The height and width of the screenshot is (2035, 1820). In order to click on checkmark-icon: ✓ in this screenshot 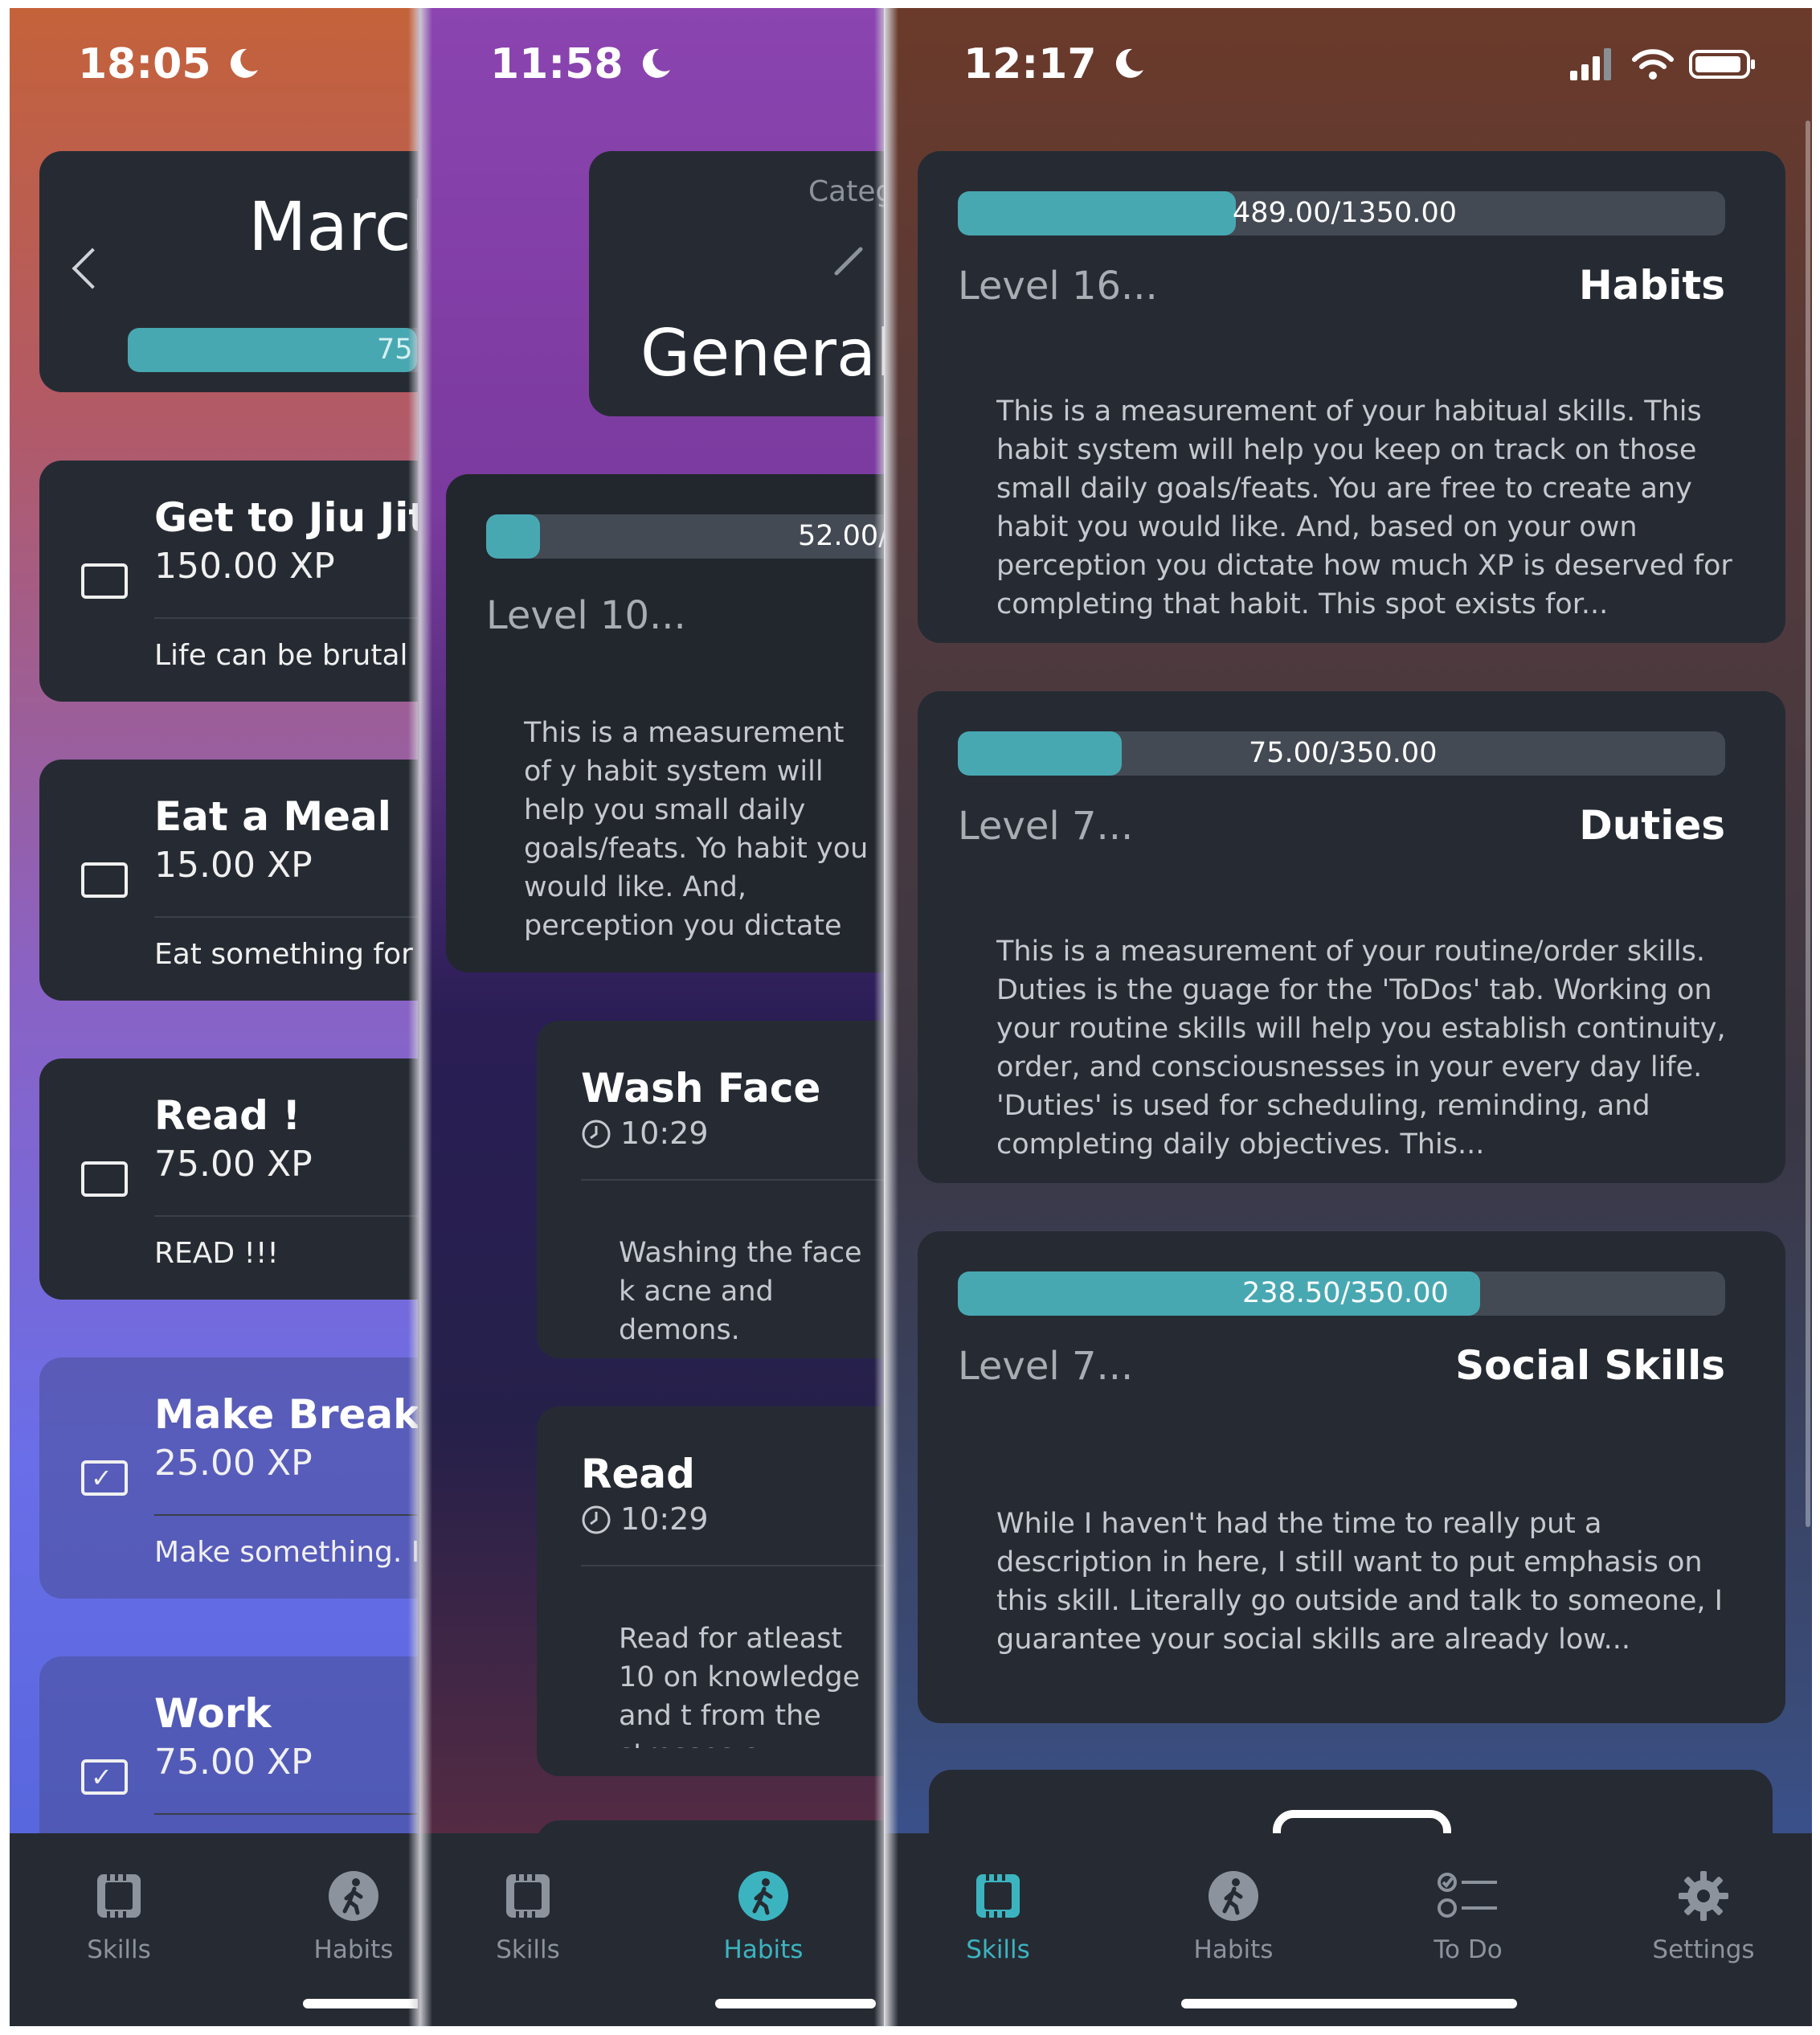, I will do `click(101, 1478)`.